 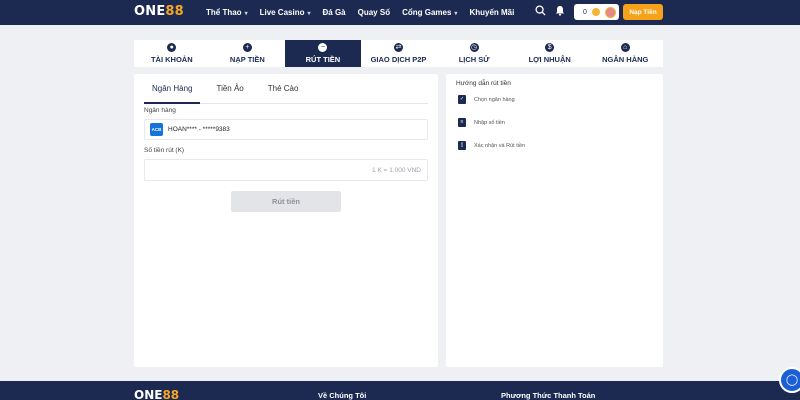 What do you see at coordinates (323, 59) in the screenshot?
I see `tab-label: RÚT TIỀN` at bounding box center [323, 59].